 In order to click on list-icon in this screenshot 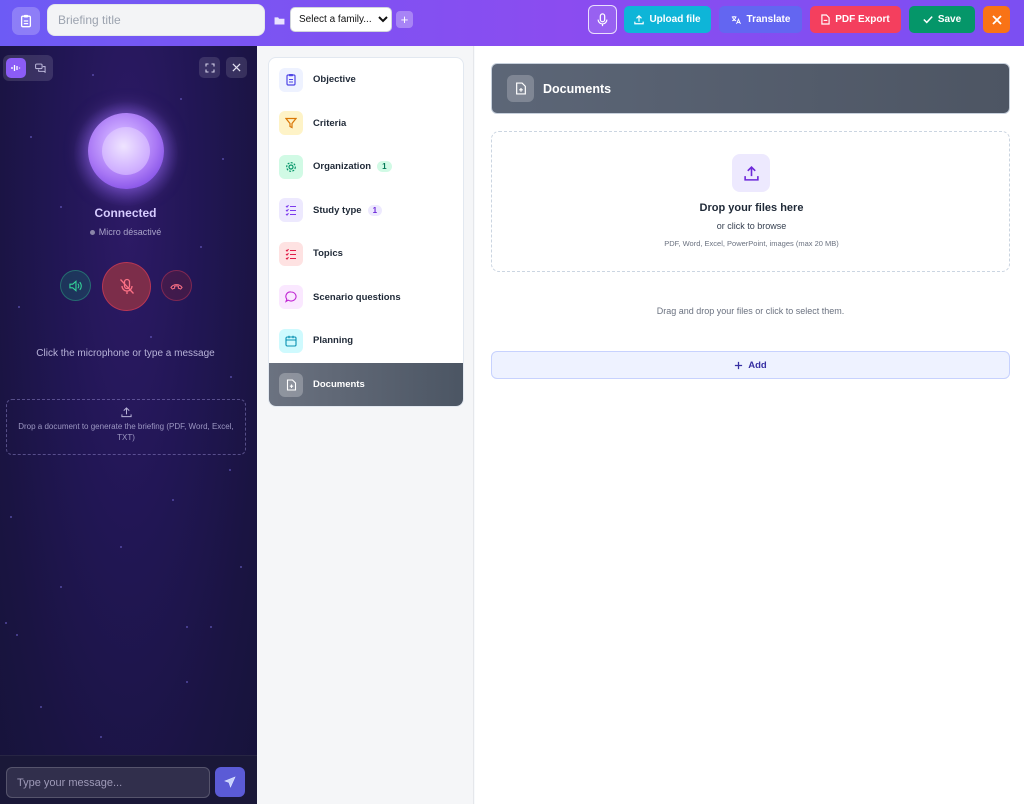, I will do `click(291, 253)`.